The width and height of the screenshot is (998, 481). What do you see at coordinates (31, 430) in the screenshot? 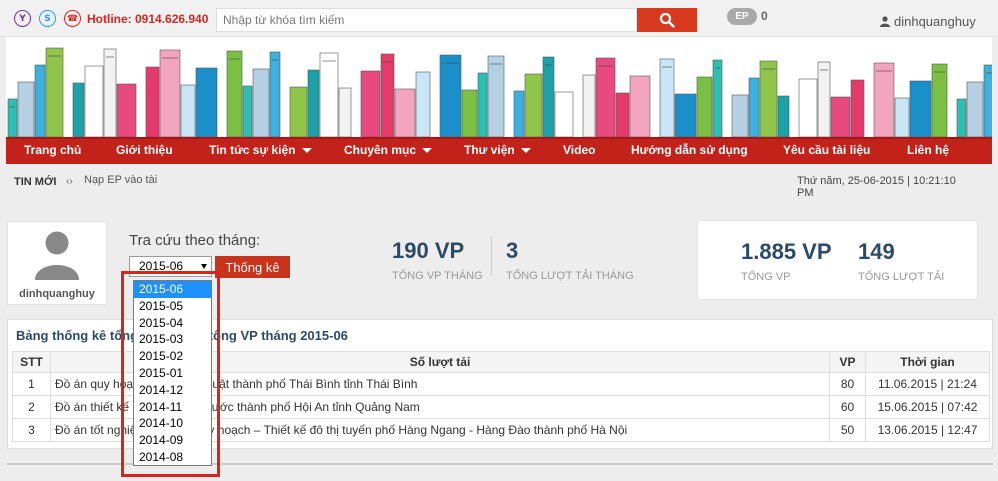
I see `row-stt: 3` at bounding box center [31, 430].